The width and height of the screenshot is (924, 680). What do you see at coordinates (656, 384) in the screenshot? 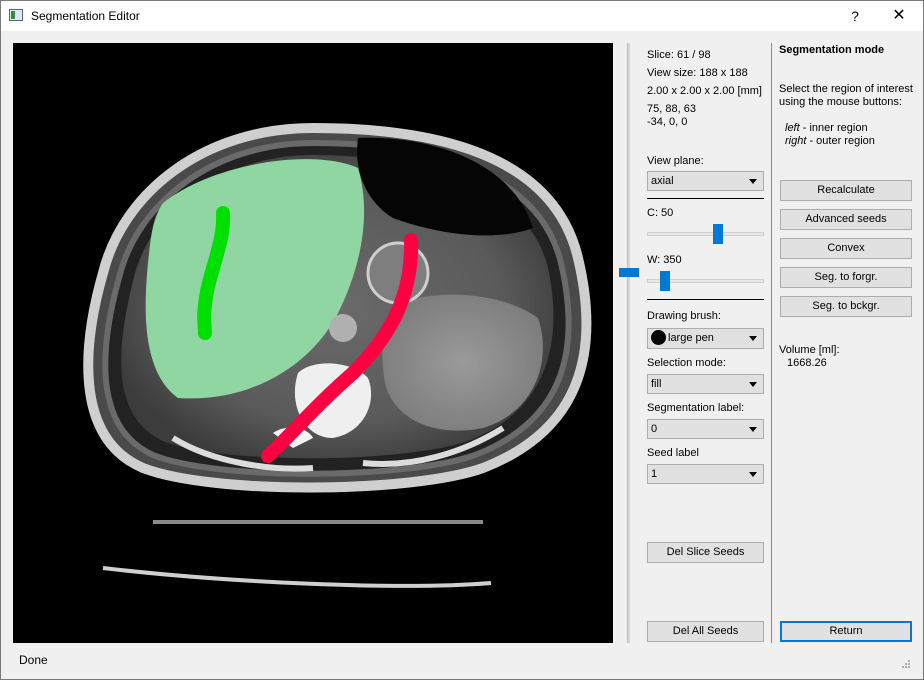
I see `selection-mode-value: fill` at bounding box center [656, 384].